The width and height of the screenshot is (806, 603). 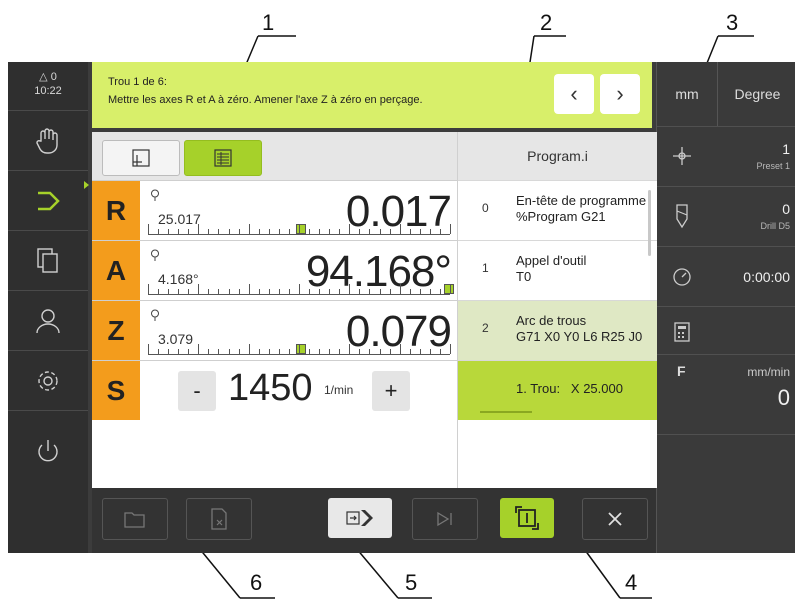 What do you see at coordinates (682, 277) in the screenshot?
I see `stopwatch-icon` at bounding box center [682, 277].